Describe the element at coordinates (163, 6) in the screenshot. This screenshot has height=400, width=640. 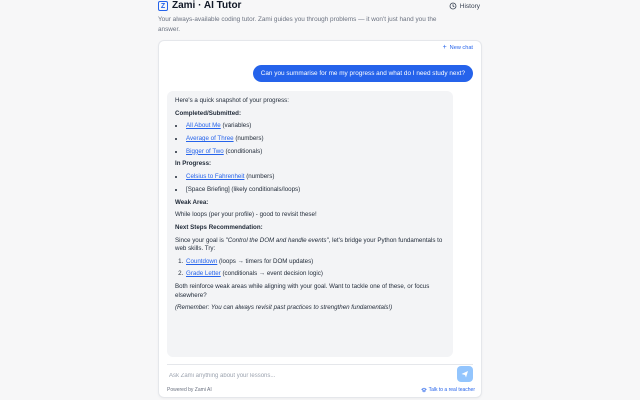
I see `zami-logo-icon: Z` at that location.